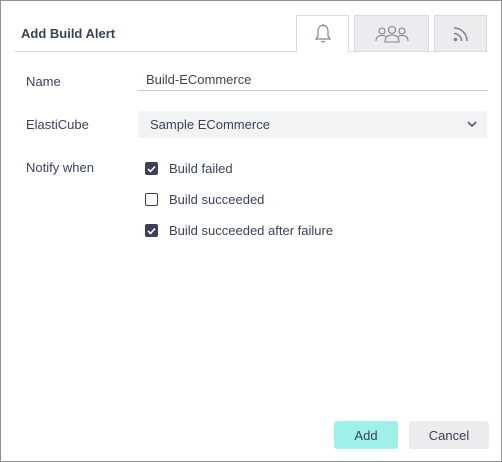  What do you see at coordinates (68, 33) in the screenshot?
I see `dialog-title: Add Build Alert` at bounding box center [68, 33].